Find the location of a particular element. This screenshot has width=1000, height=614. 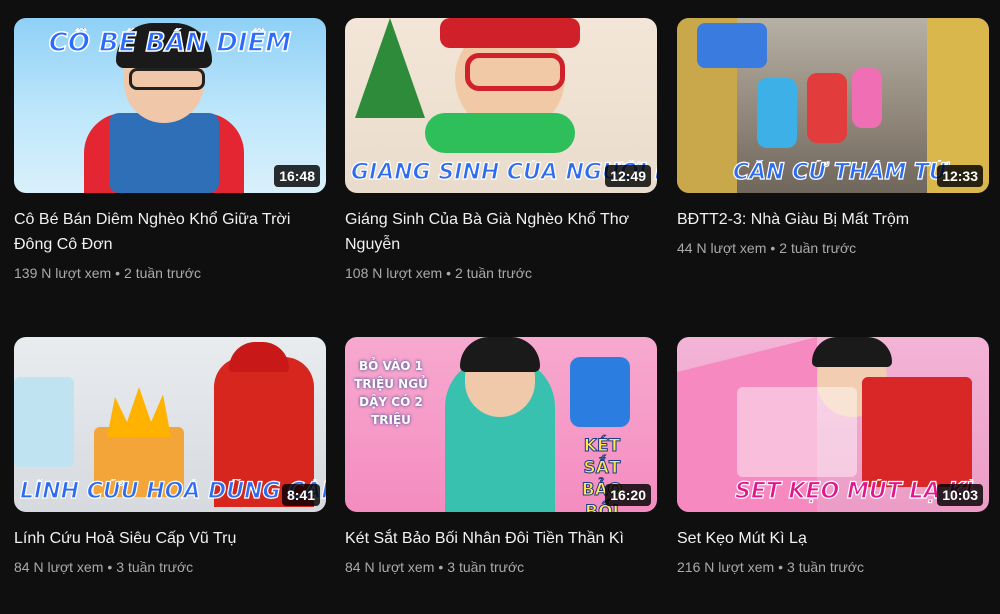

video-meta: 216 N lượt xem • 3 tuần trước is located at coordinates (833, 567).